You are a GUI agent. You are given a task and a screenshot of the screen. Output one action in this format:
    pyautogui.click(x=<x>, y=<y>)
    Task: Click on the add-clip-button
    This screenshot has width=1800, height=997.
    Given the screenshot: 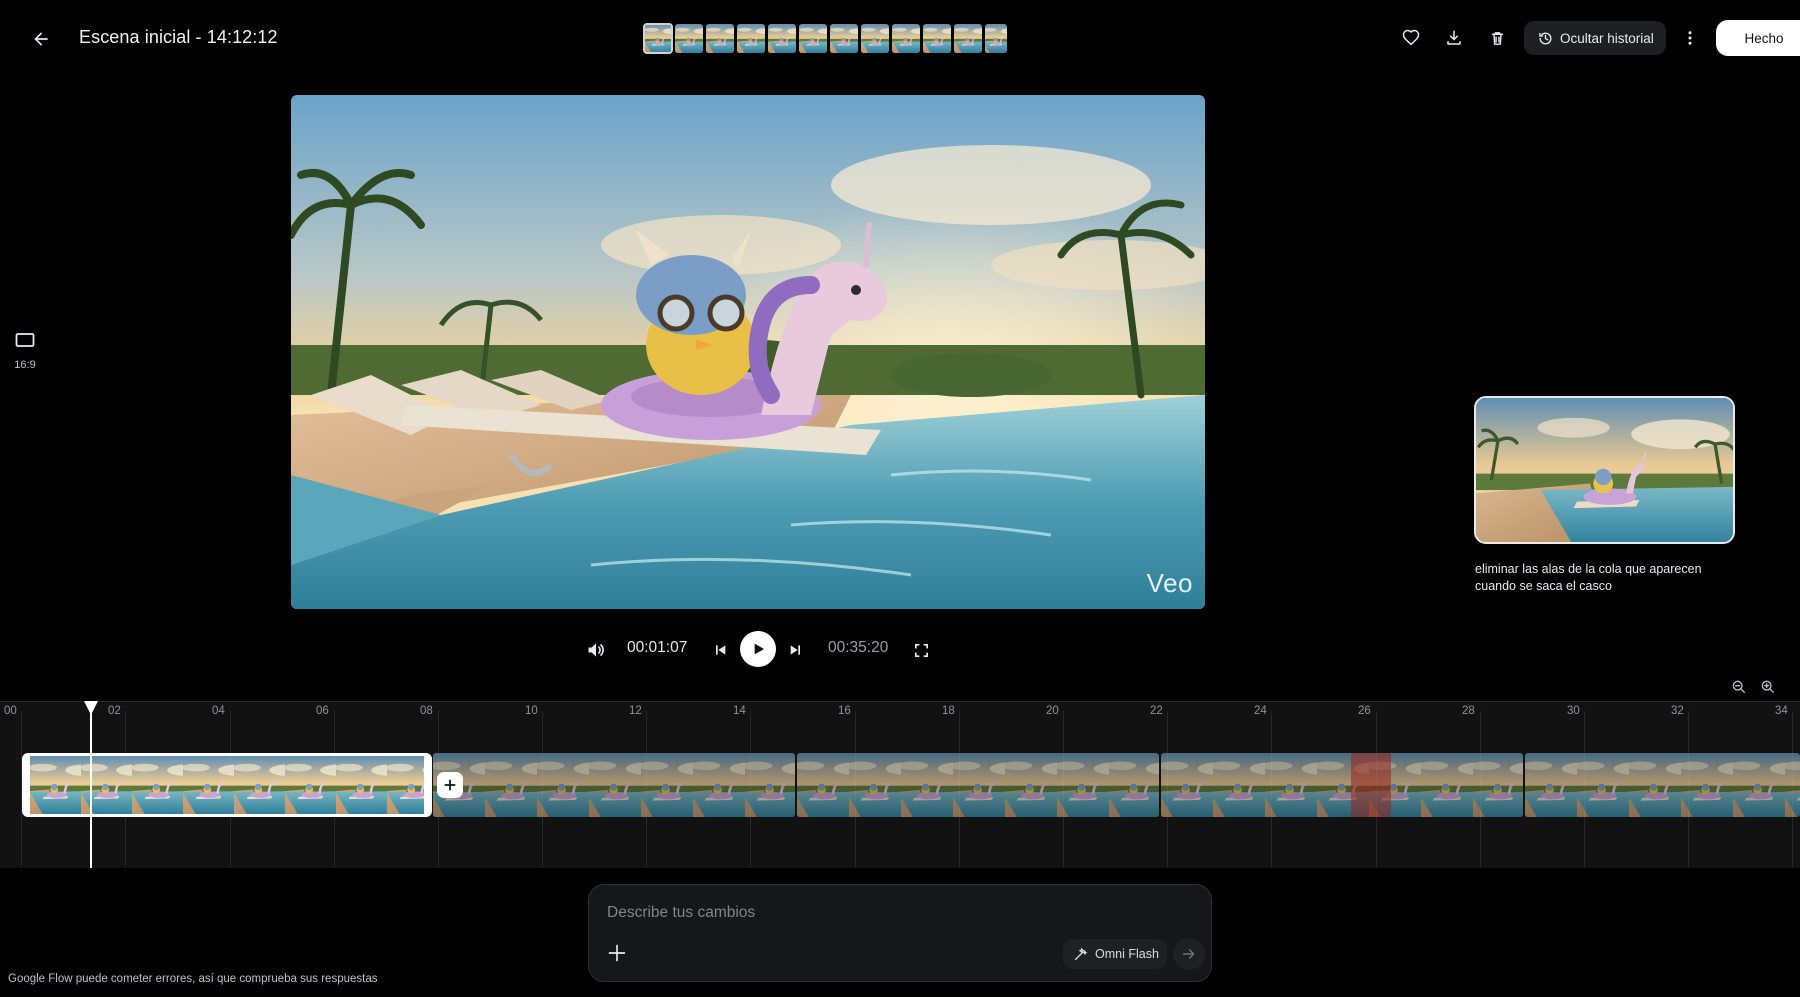 What is the action you would take?
    pyautogui.click(x=450, y=785)
    